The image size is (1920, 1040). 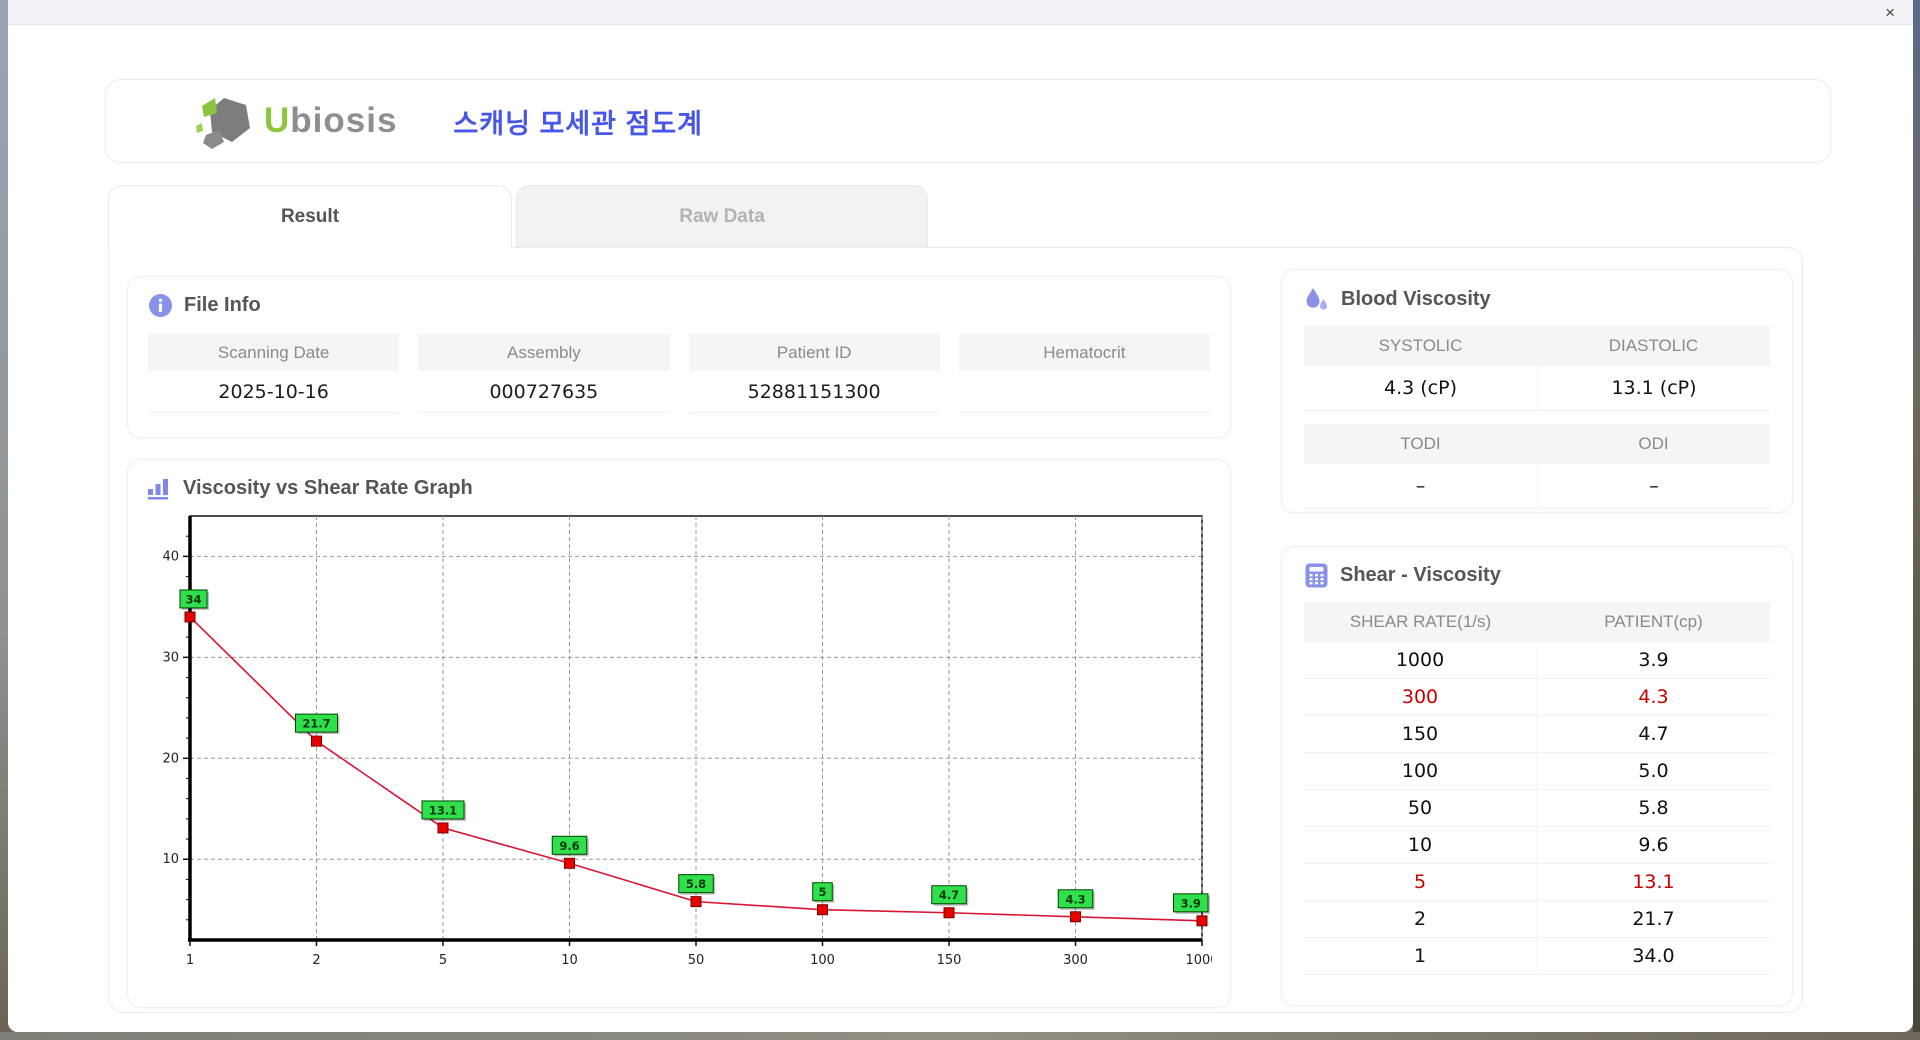 What do you see at coordinates (578, 123) in the screenshot?
I see `app-title: 스캐닝 모세관 점도계` at bounding box center [578, 123].